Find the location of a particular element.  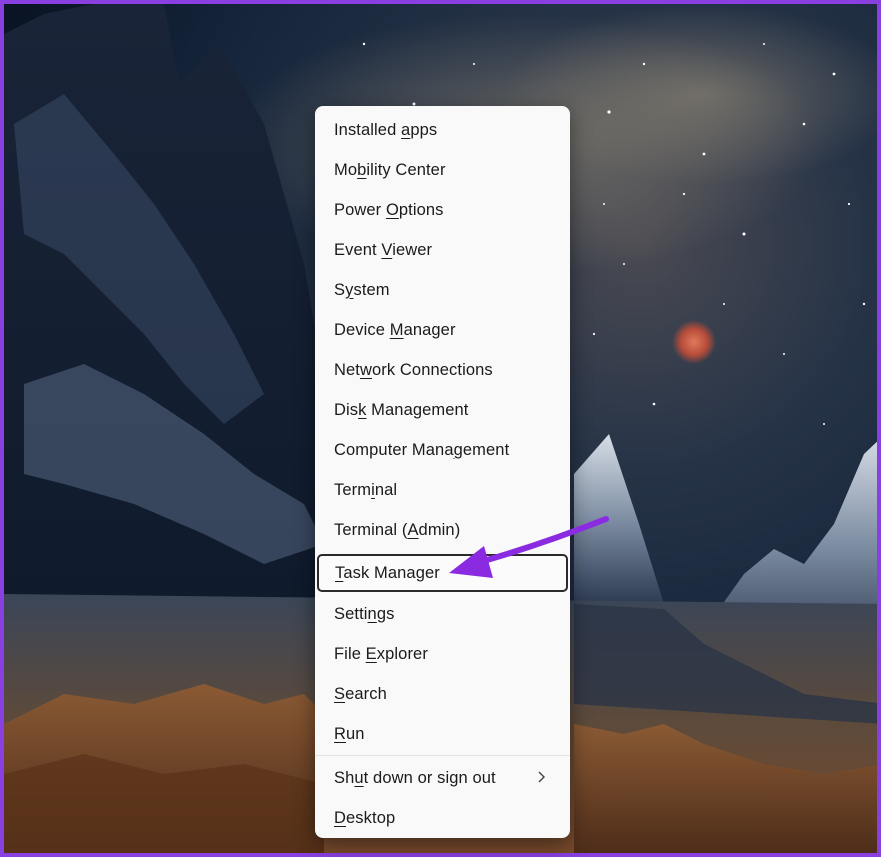

menu-item-task-manager: Task Manager is located at coordinates (442, 573).